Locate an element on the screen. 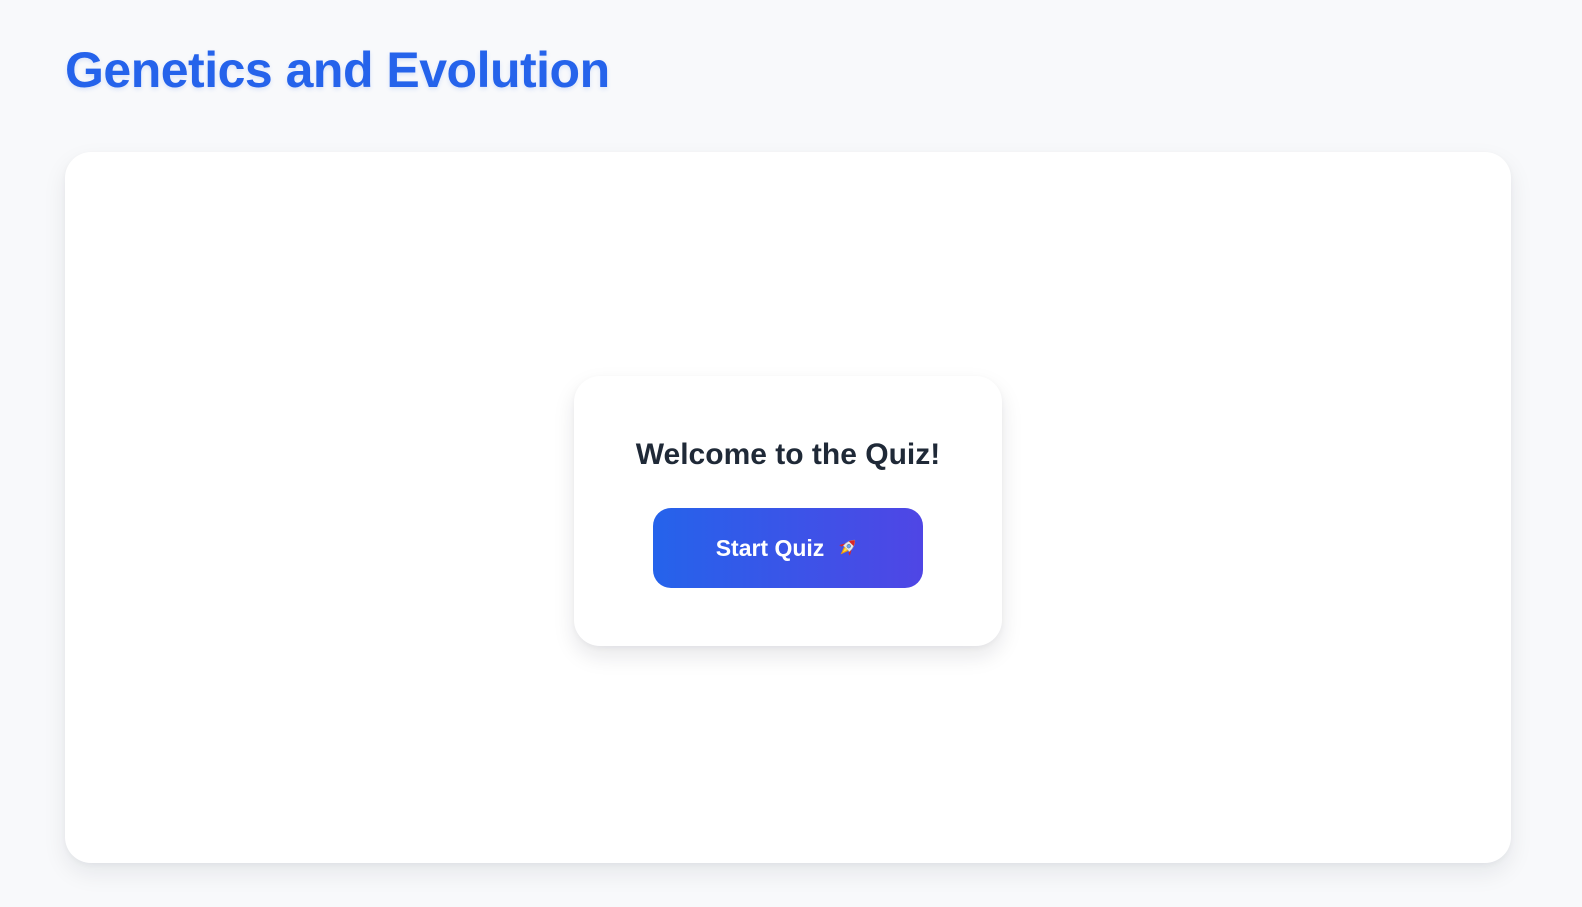  welcome-heading: Welcome to the Quiz! is located at coordinates (788, 454).